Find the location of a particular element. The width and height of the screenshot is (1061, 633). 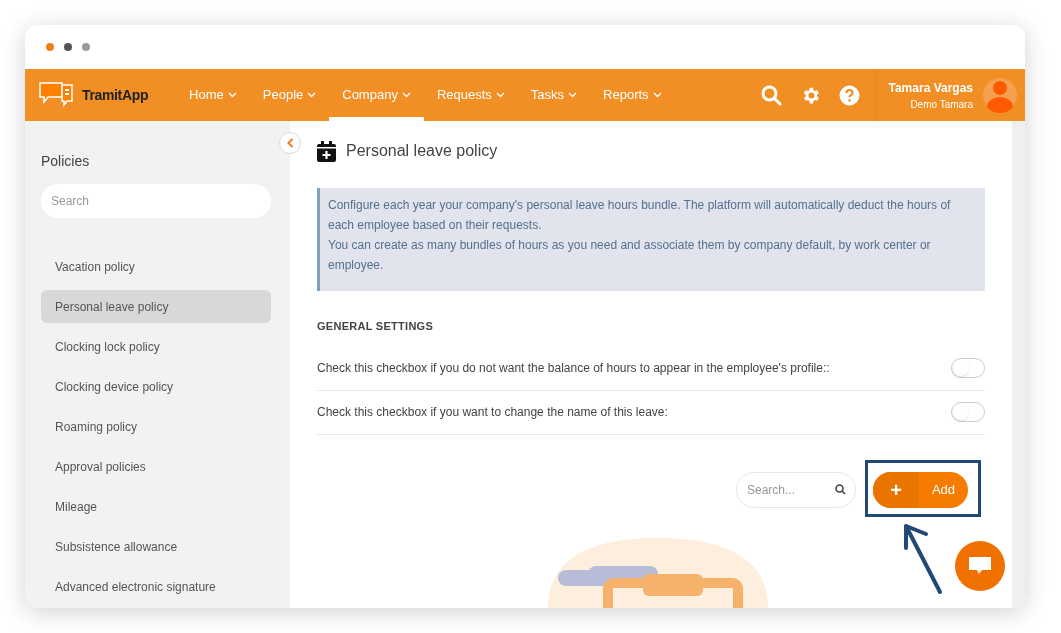

logo-text: TramitApp is located at coordinates (115, 95).